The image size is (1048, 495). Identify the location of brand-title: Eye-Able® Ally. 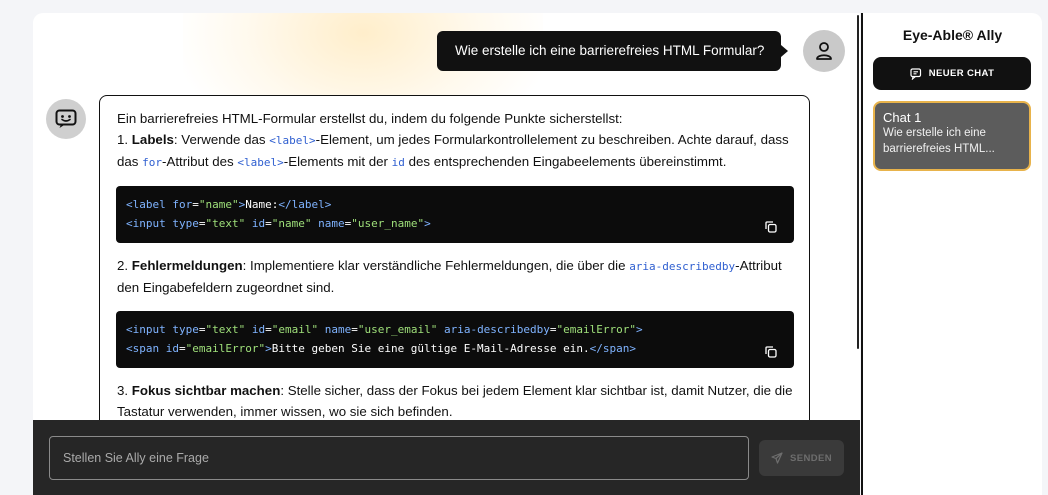
(952, 35).